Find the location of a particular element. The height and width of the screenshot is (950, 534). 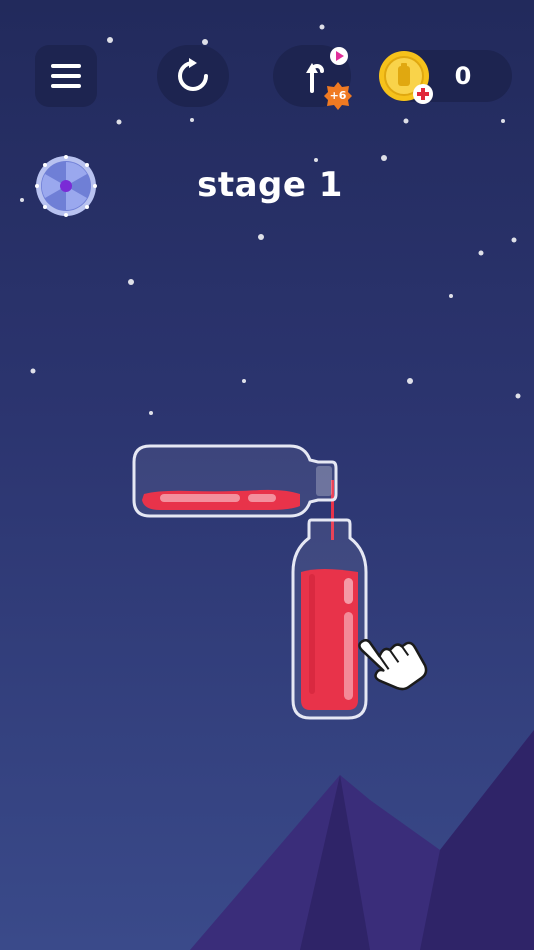

source-bottle is located at coordinates (235, 481).